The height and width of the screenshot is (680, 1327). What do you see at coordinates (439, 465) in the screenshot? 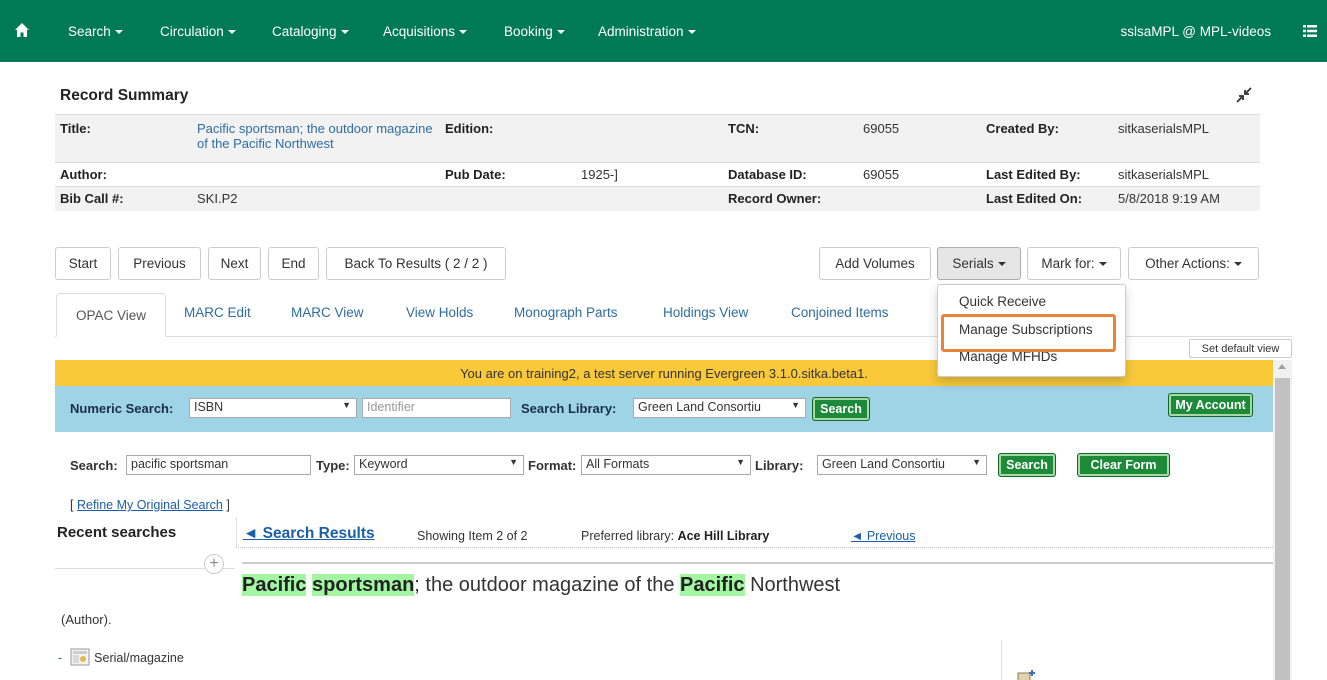
I see `type-select: Keyword ▼` at bounding box center [439, 465].